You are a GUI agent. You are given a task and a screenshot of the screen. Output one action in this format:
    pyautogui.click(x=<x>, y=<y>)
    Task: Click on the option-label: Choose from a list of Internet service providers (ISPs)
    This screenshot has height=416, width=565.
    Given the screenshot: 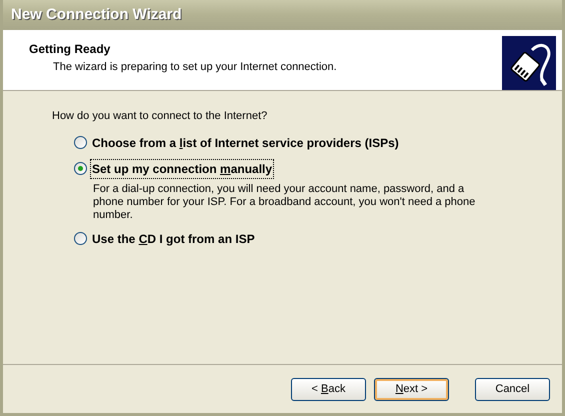 What is the action you would take?
    pyautogui.click(x=245, y=143)
    